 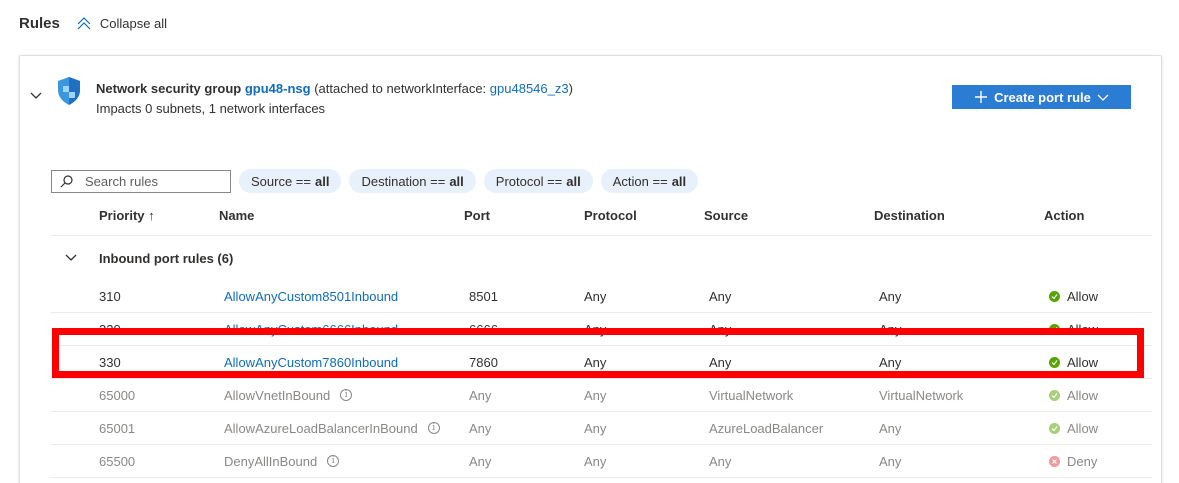 I want to click on column-header-protocol: Protocol, so click(x=610, y=215).